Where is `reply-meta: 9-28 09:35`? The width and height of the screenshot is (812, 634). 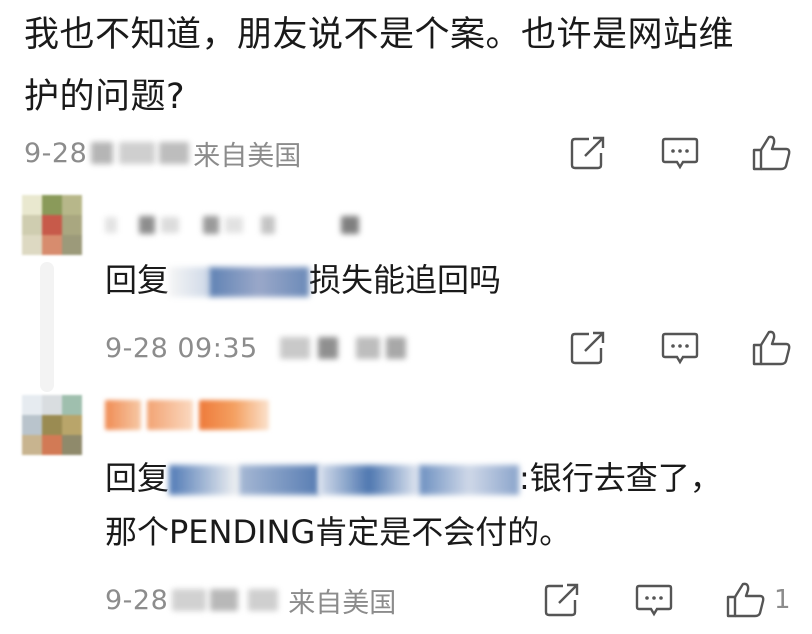
reply-meta: 9-28 09:35 is located at coordinates (255, 348).